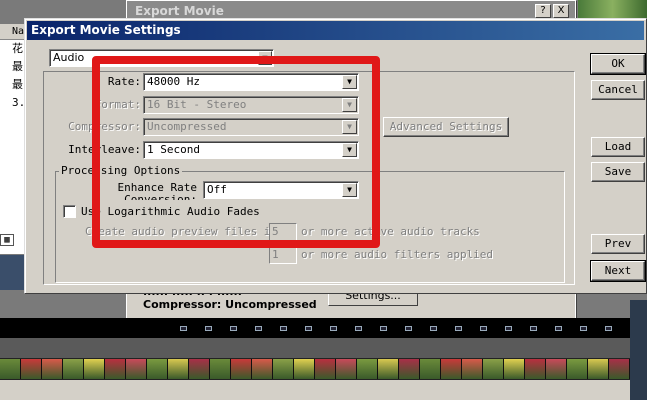  I want to click on save-button: Save, so click(618, 172).